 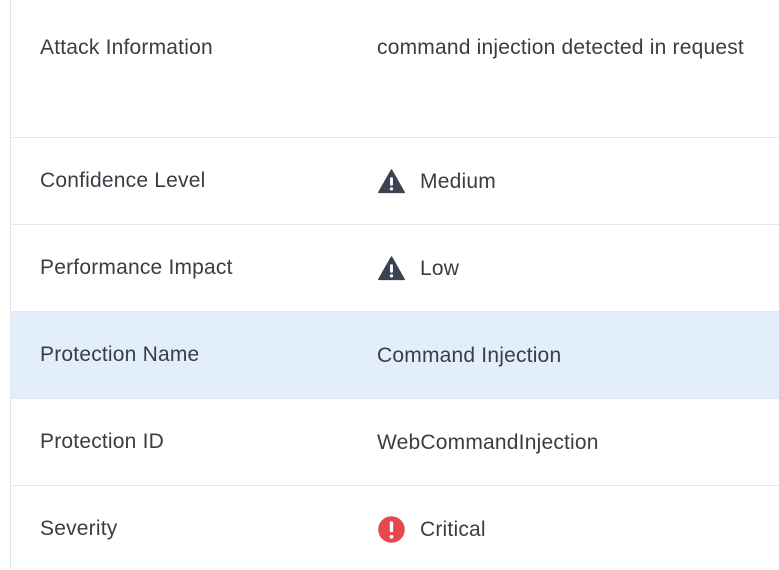 I want to click on detail-value: WebCommandInjection, so click(x=488, y=442).